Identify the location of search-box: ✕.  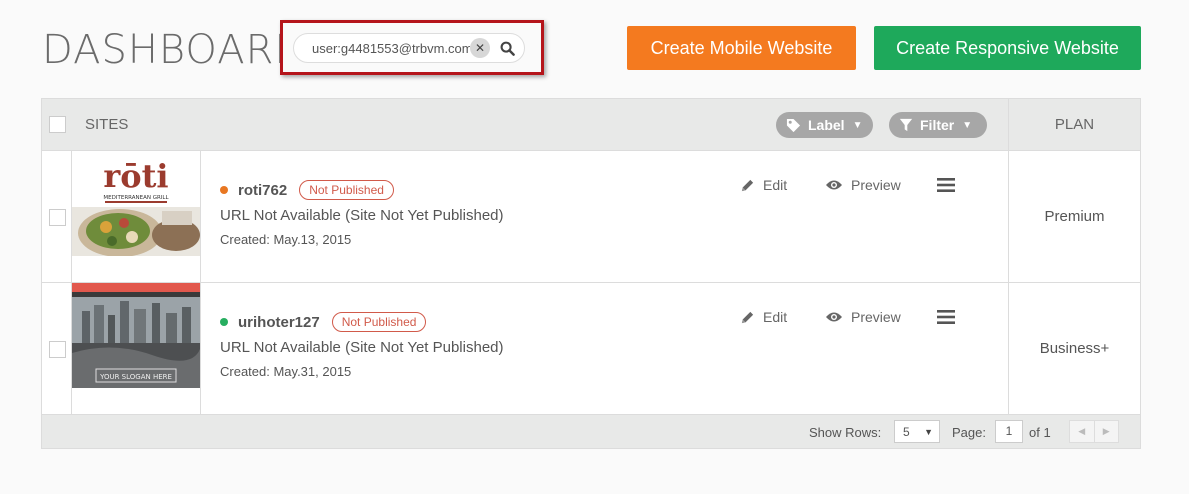
(409, 48).